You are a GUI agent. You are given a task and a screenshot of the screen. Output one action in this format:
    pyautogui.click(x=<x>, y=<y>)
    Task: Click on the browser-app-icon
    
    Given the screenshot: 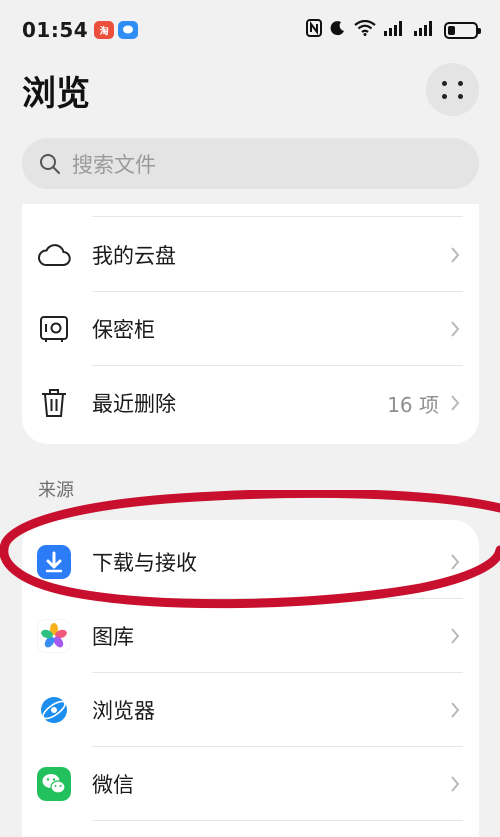 What is the action you would take?
    pyautogui.click(x=54, y=710)
    